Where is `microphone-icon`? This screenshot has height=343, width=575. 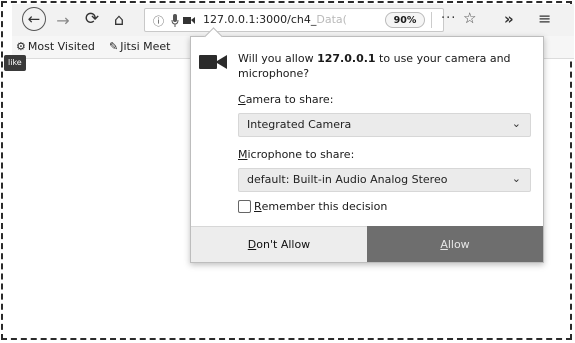
microphone-icon is located at coordinates (175, 20).